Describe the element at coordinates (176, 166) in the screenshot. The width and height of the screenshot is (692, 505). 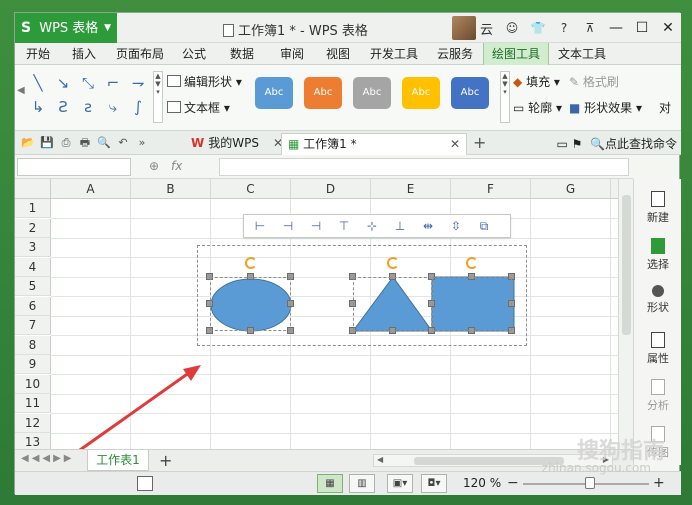
I see `fx-label: fx` at that location.